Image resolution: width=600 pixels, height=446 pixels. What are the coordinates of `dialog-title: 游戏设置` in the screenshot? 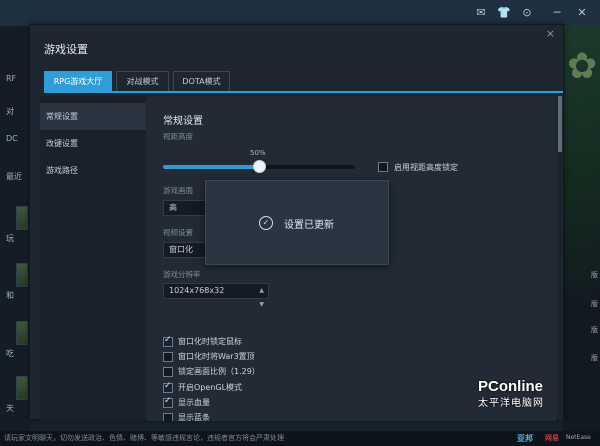 It's located at (66, 49).